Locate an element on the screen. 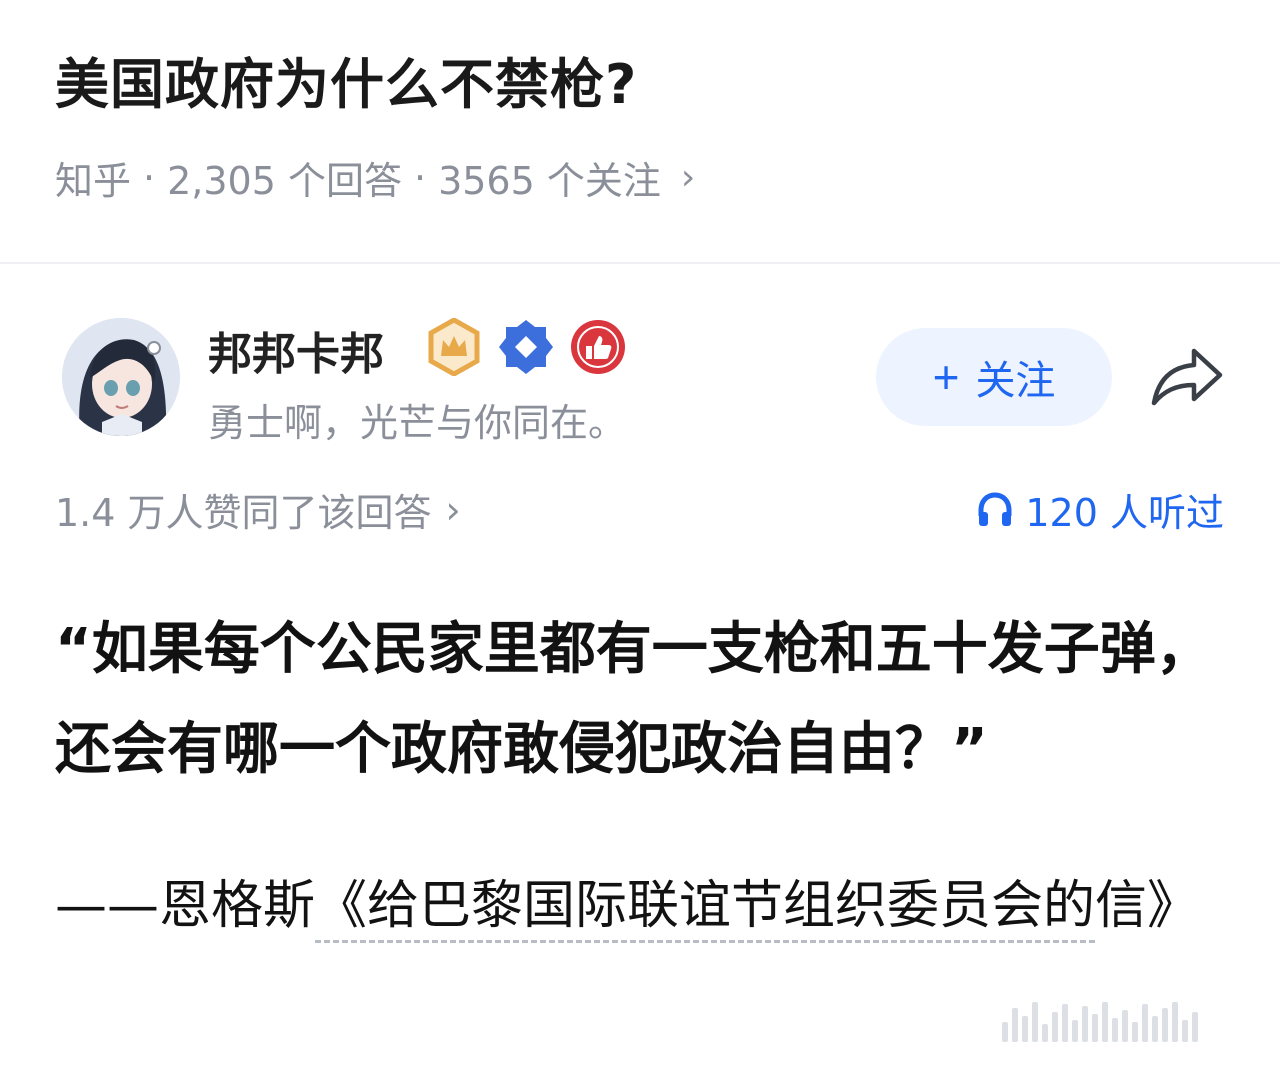 This screenshot has height=1070, width=1280. diamond-badge-icon is located at coordinates (526, 347).